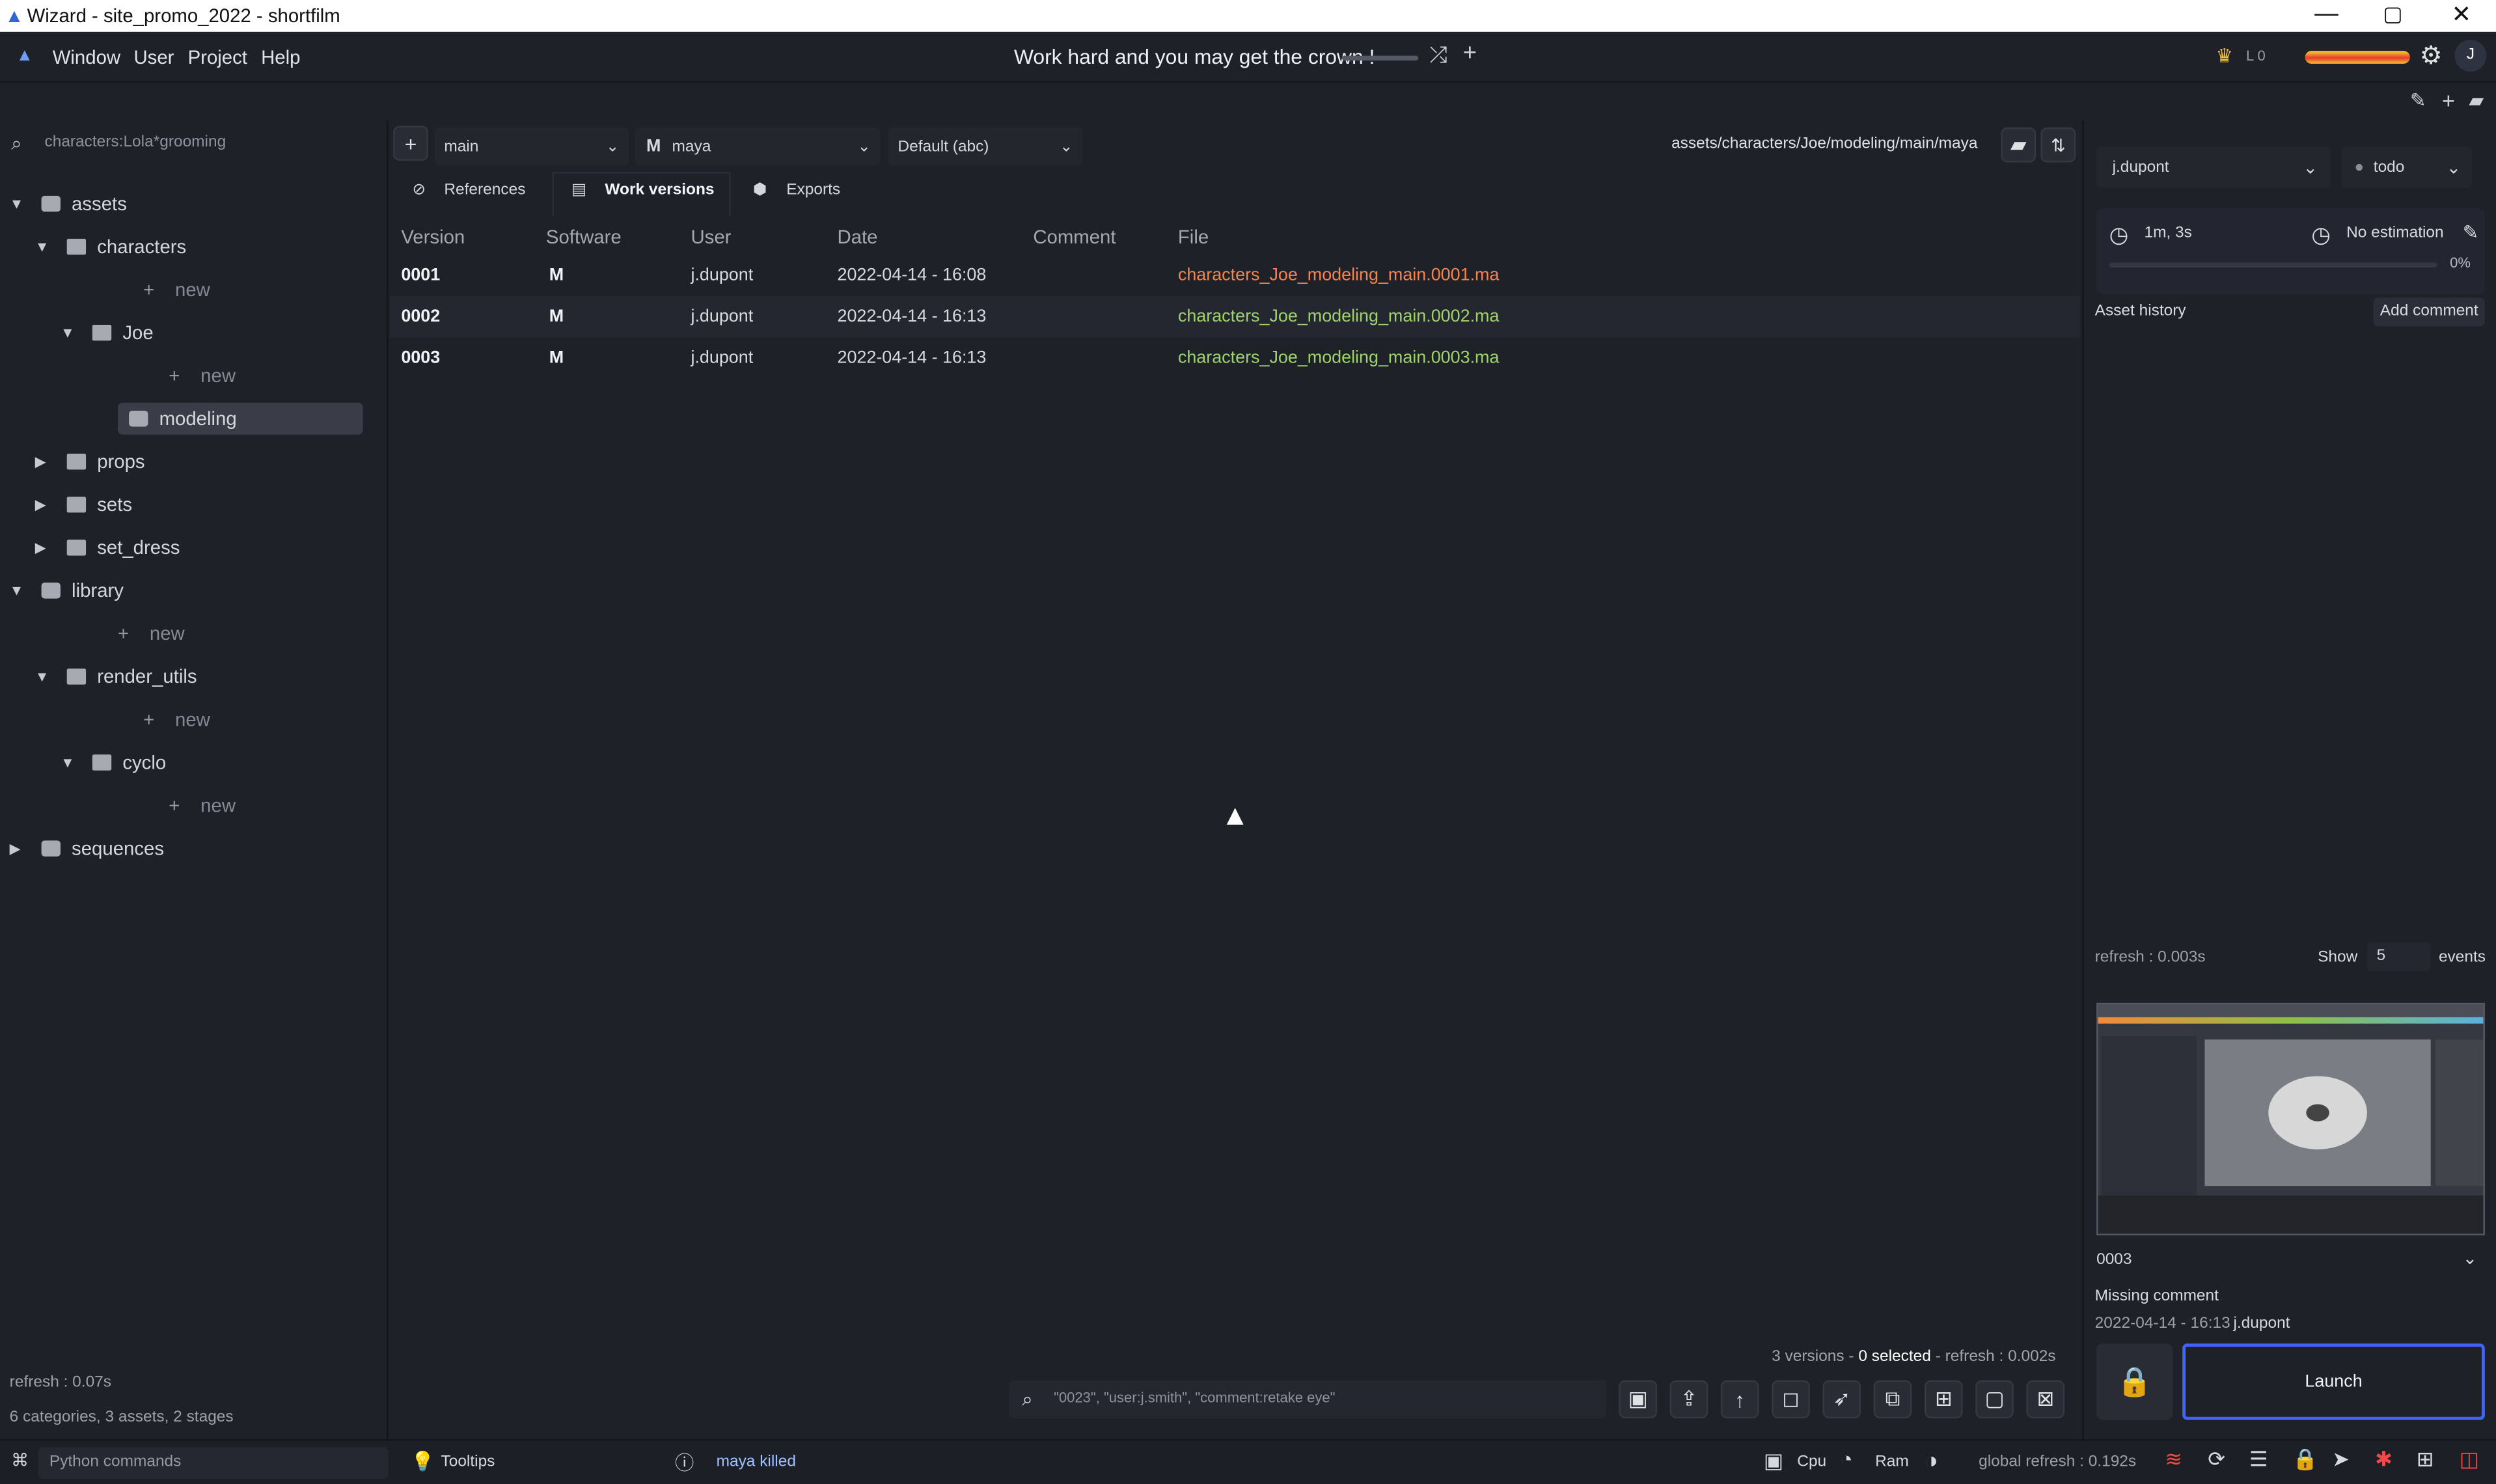 This screenshot has height=1484, width=2496. Describe the element at coordinates (711, 237) in the screenshot. I see `column-user: User` at that location.